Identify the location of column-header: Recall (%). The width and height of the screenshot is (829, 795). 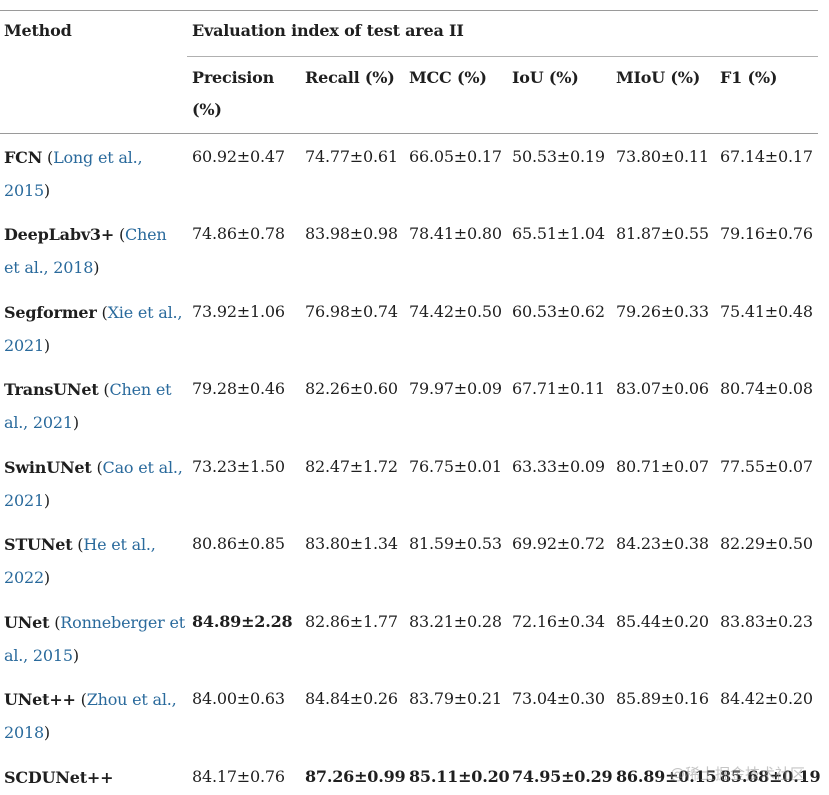
(350, 77).